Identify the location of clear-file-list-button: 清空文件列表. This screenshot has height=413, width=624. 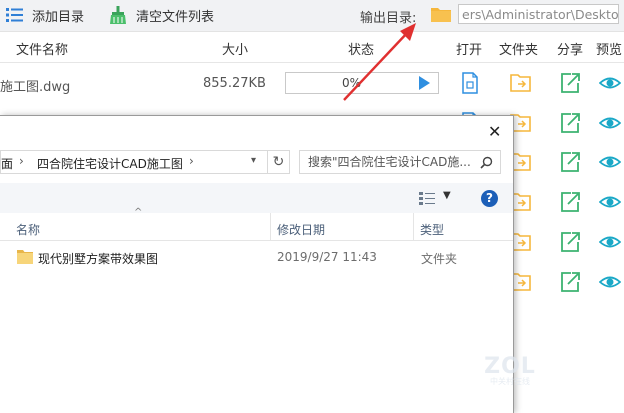
(162, 15).